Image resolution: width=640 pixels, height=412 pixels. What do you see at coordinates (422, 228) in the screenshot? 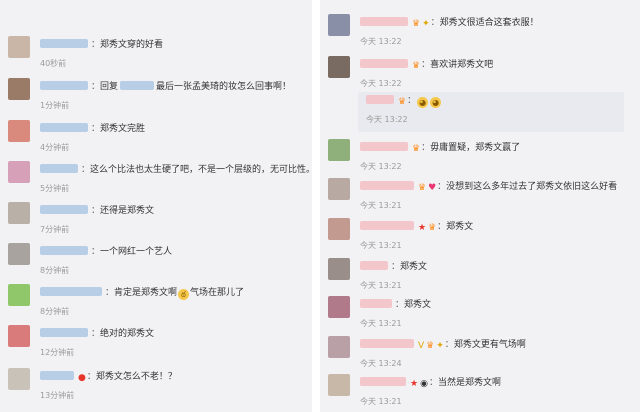
I see `star-badge-icon: ★` at bounding box center [422, 228].